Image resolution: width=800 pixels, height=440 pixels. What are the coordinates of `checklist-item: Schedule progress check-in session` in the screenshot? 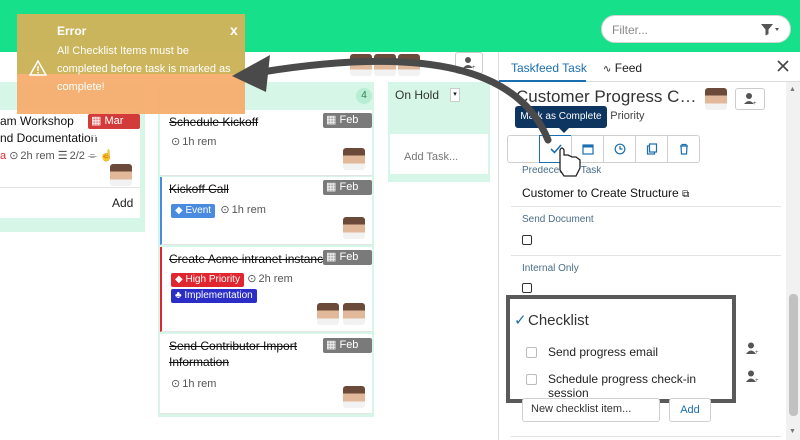 It's located at (622, 386).